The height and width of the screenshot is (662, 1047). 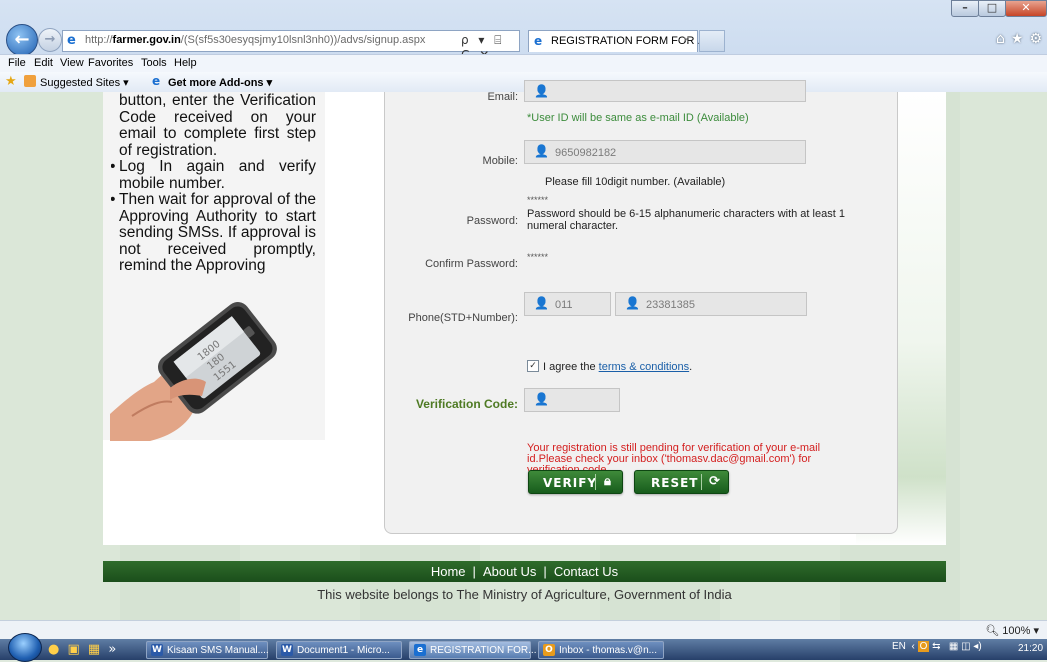 I want to click on email-field: 👤, so click(x=665, y=91).